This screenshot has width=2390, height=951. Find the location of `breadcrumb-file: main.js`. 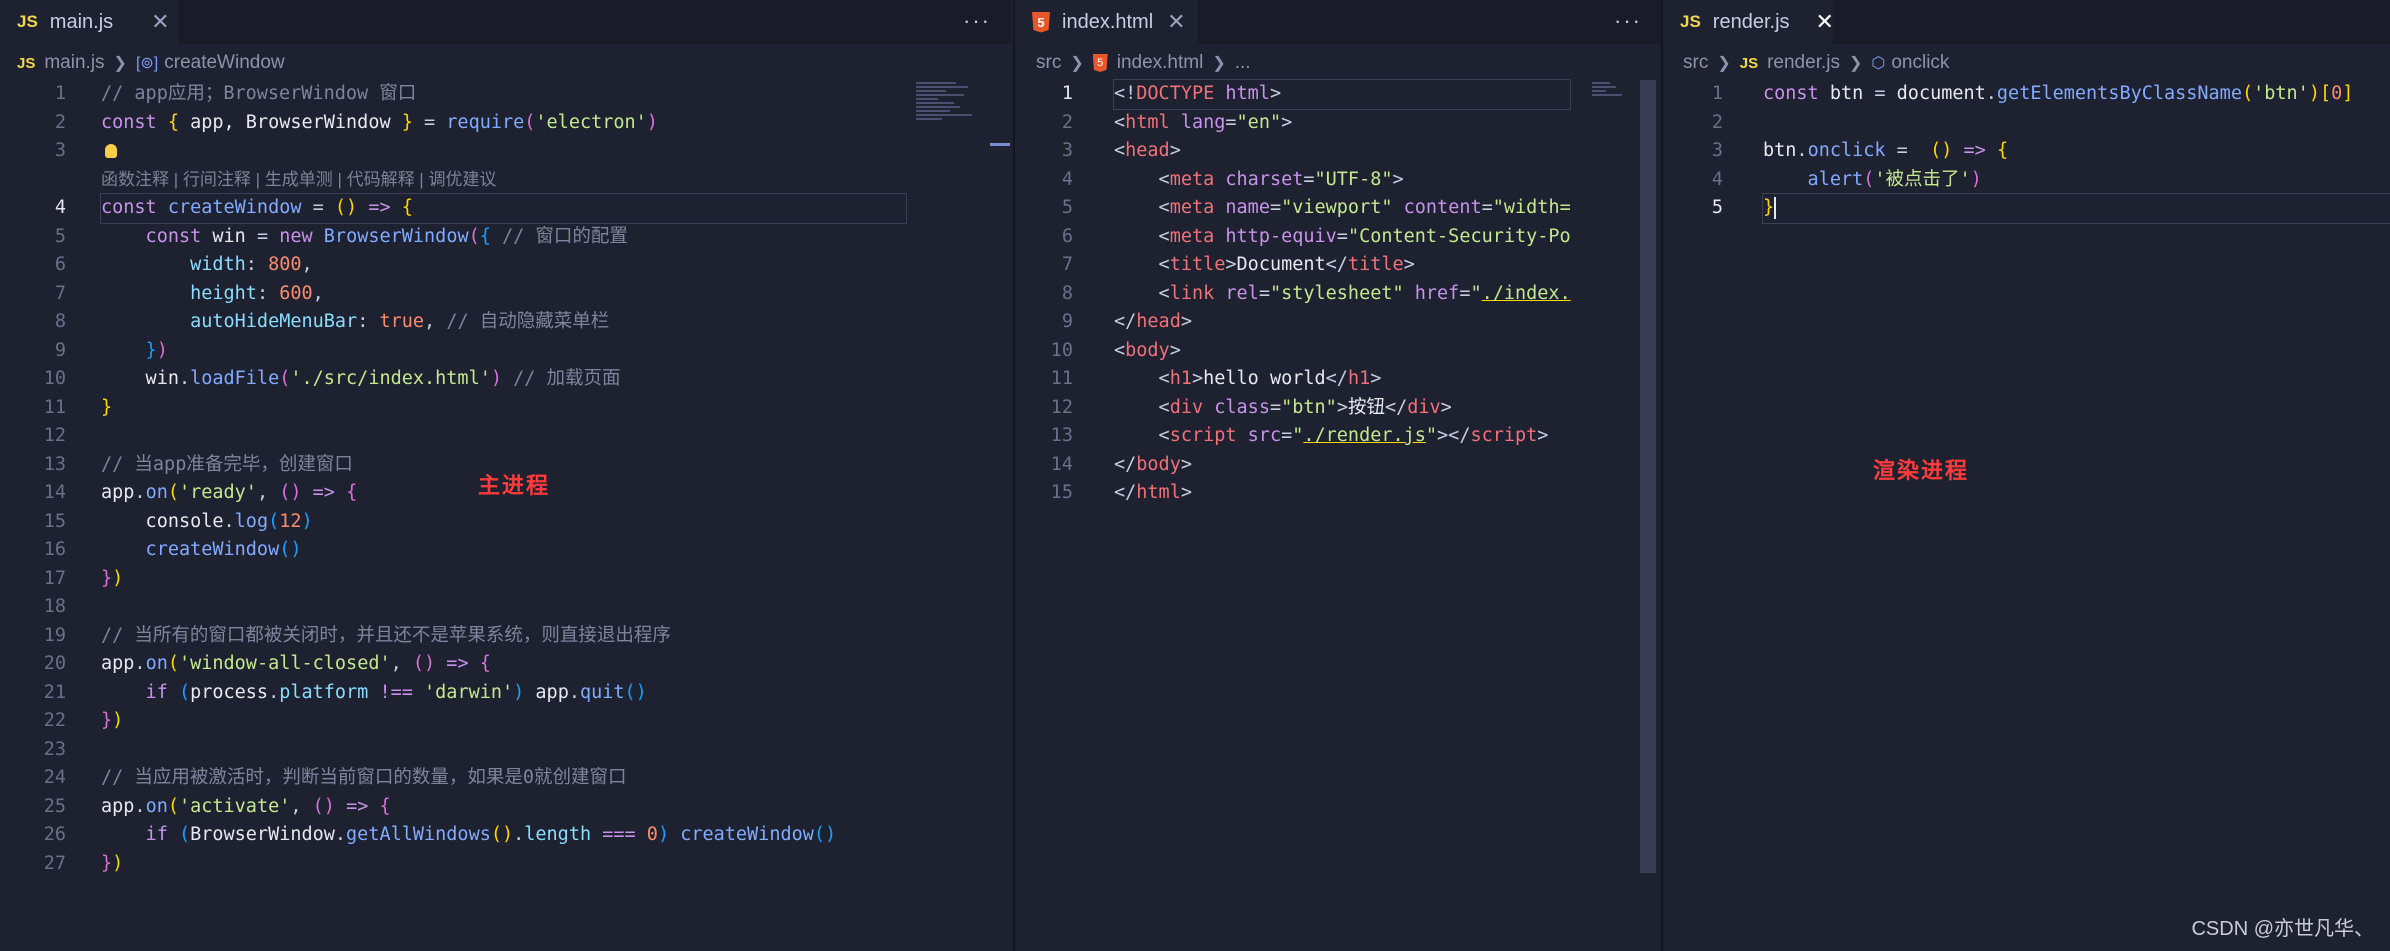

breadcrumb-file: main.js is located at coordinates (74, 63).